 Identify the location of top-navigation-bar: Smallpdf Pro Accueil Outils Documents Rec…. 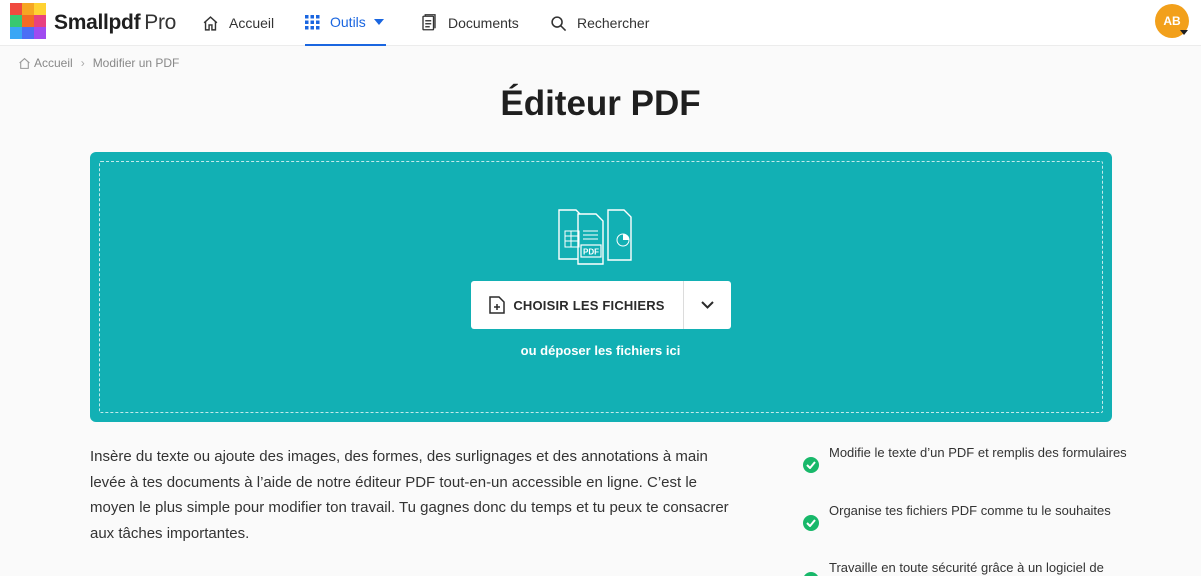
(600, 23).